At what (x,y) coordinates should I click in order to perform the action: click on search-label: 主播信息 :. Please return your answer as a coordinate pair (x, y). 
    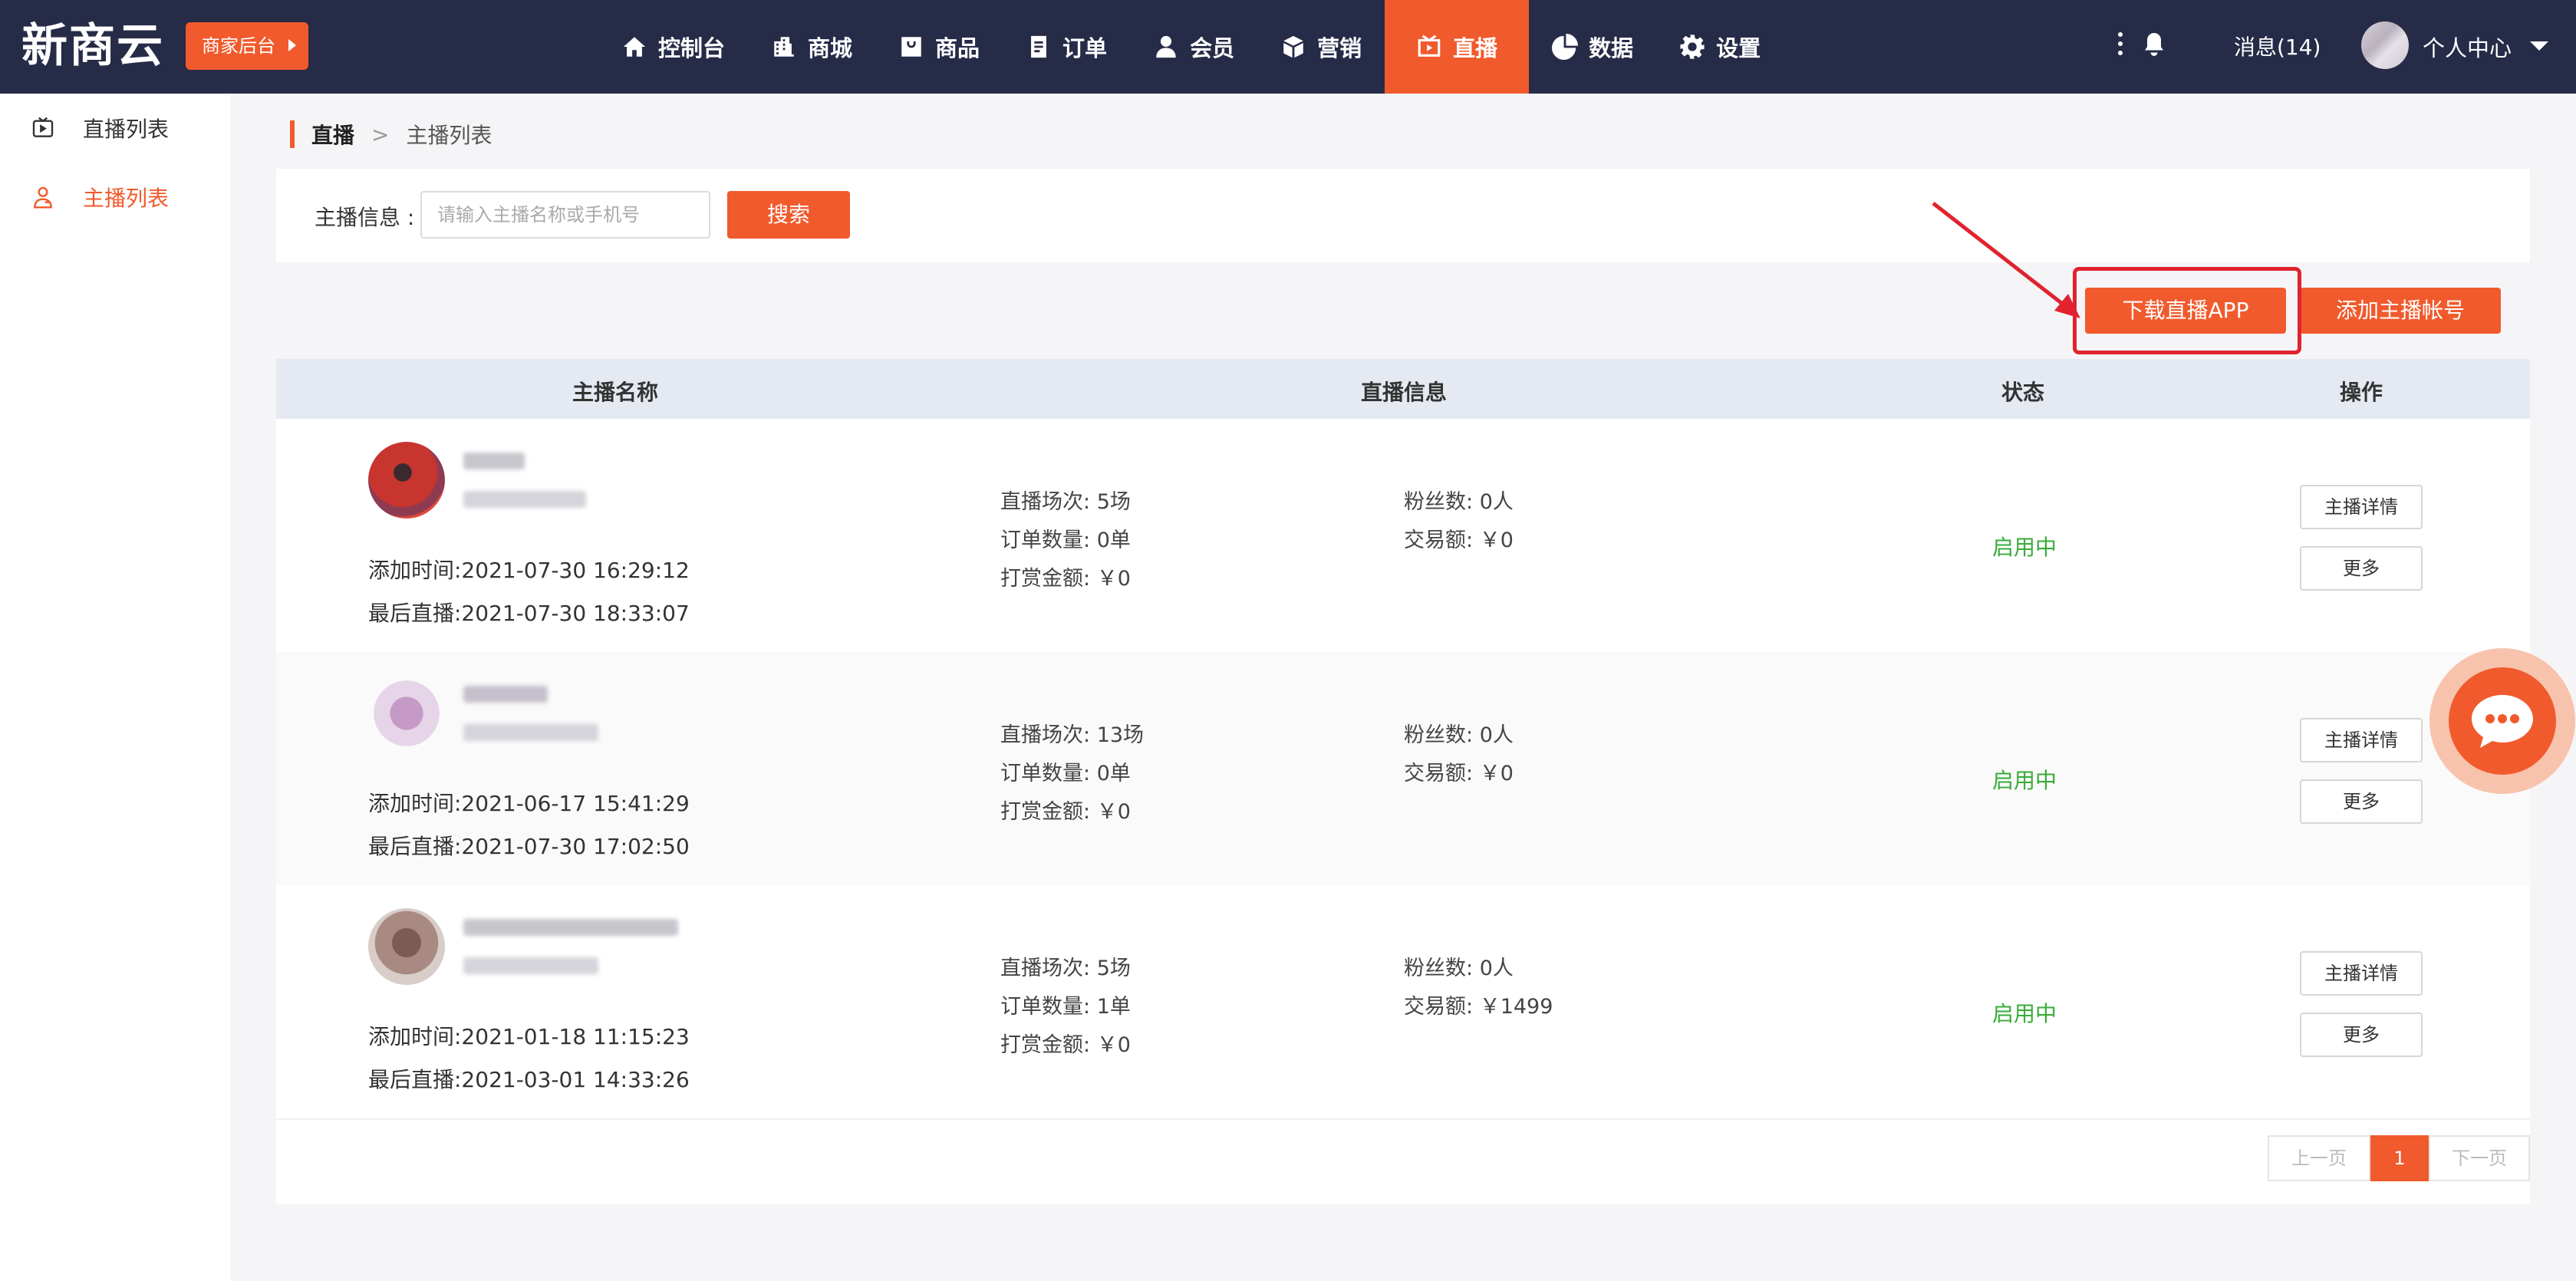
    Looking at the image, I should click on (365, 217).